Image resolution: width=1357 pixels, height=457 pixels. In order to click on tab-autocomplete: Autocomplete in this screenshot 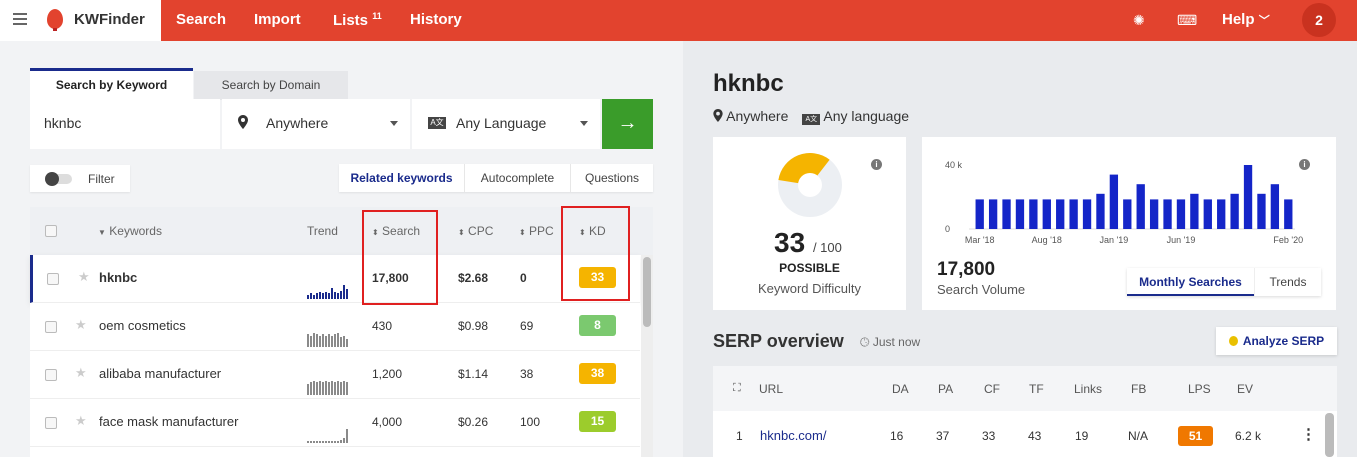, I will do `click(517, 178)`.